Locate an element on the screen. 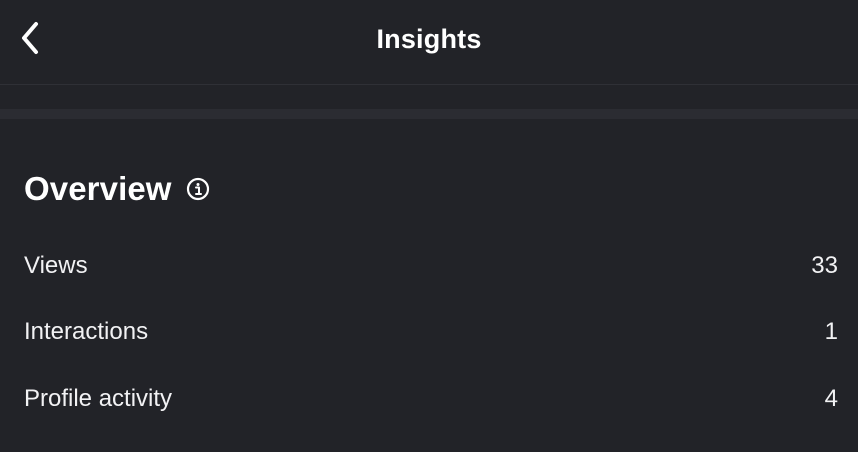  page-title: Insights is located at coordinates (429, 39).